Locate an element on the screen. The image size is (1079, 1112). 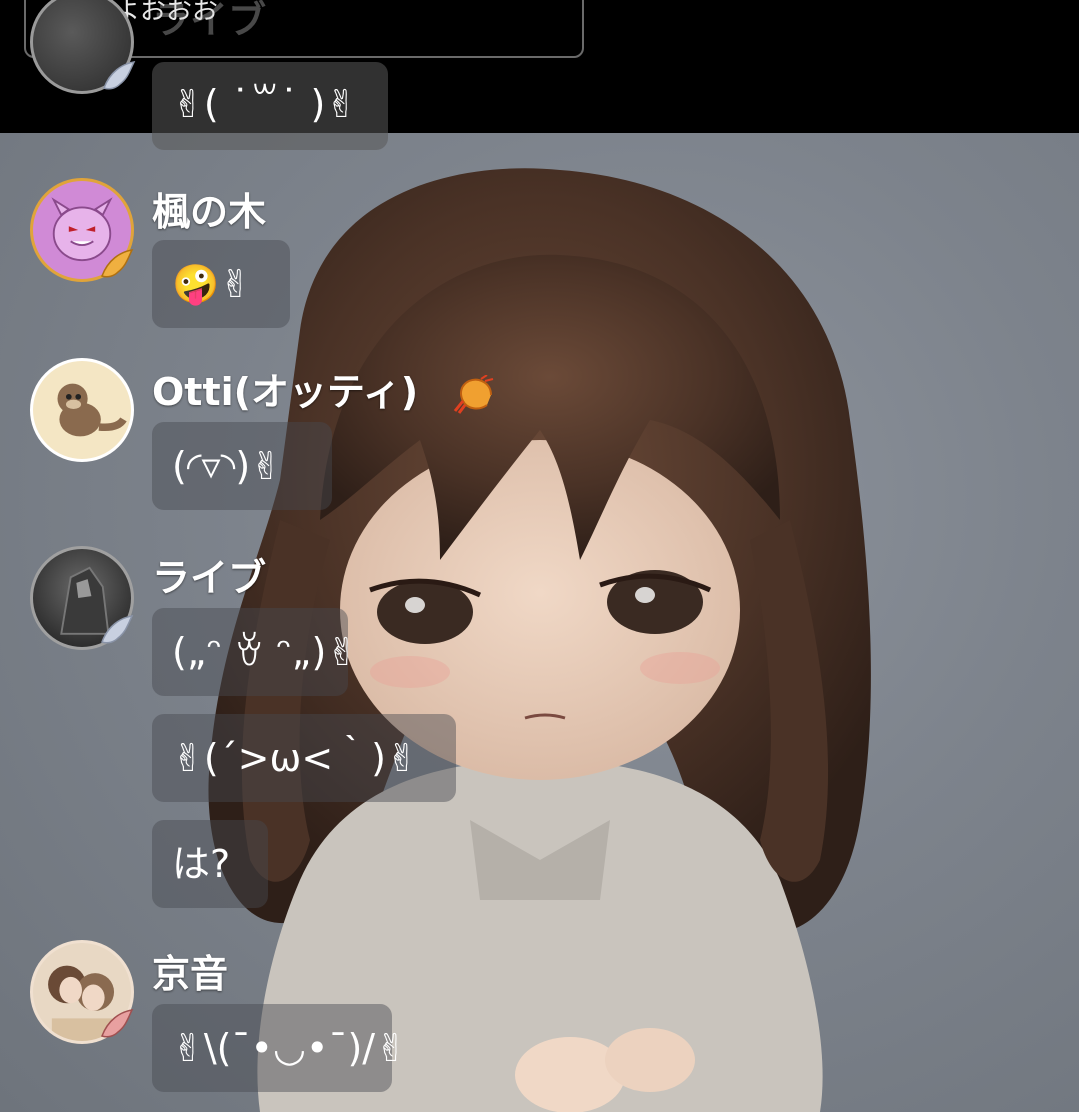
message-bubble: („ᵔ ꈊ ᵔ„)✌ is located at coordinates (255, 652).